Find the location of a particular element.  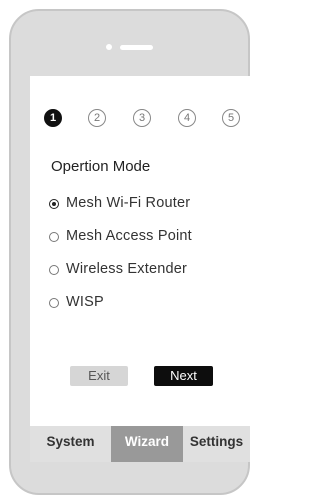

step-indicator: 1 2 3 4 5 is located at coordinates (142, 120).